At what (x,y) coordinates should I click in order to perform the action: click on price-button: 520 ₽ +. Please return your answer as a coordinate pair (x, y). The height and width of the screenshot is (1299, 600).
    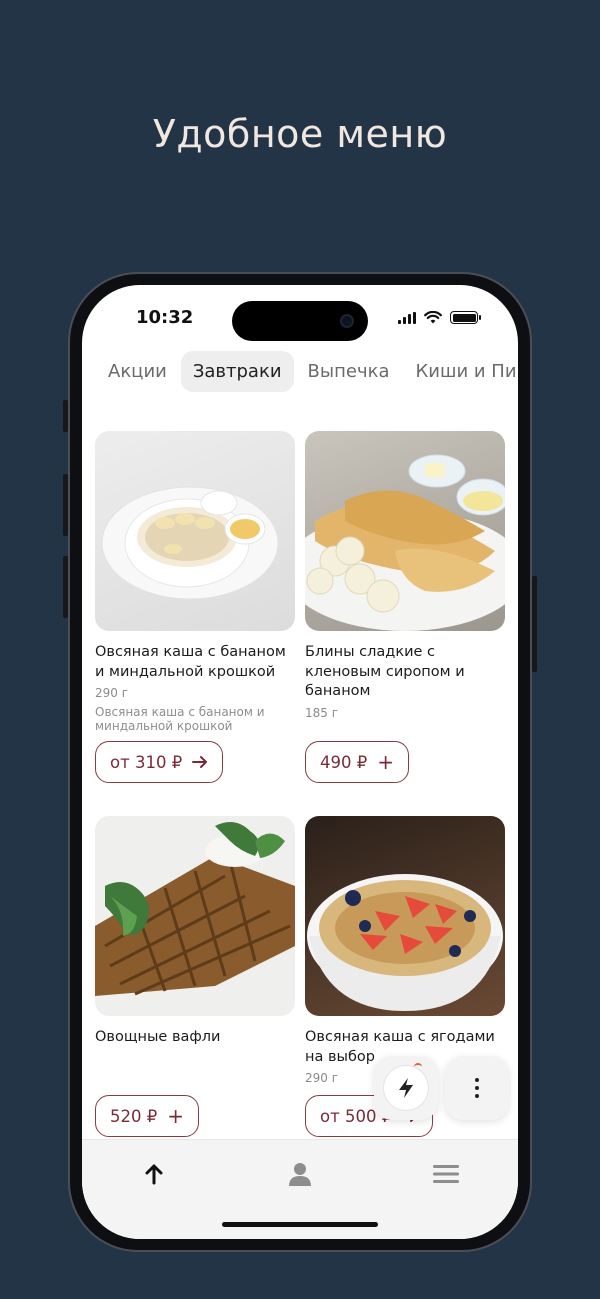
    Looking at the image, I should click on (147, 1116).